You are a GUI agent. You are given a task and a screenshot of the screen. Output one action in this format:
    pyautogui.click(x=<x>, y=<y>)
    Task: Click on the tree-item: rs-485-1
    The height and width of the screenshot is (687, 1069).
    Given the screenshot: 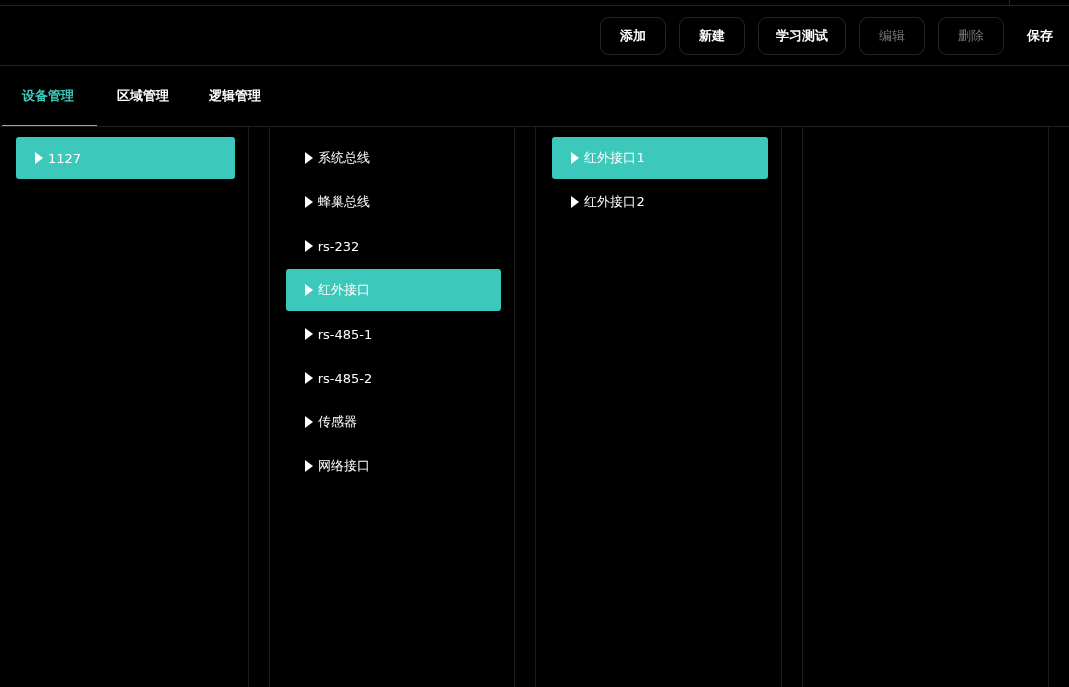 What is the action you would take?
    pyautogui.click(x=393, y=334)
    